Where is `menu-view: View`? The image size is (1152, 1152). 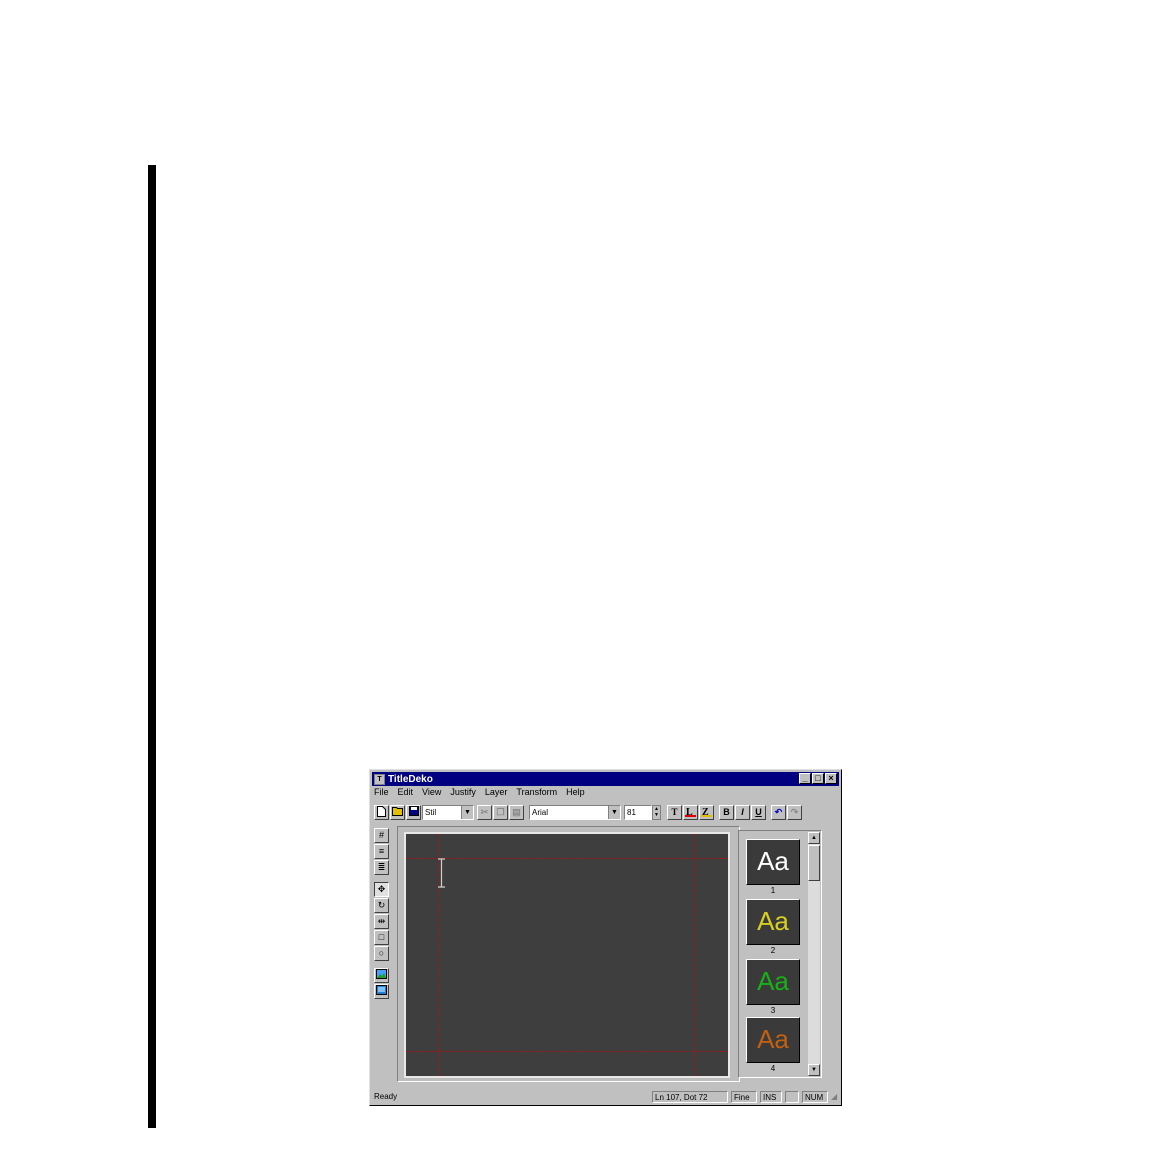 menu-view: View is located at coordinates (431, 793).